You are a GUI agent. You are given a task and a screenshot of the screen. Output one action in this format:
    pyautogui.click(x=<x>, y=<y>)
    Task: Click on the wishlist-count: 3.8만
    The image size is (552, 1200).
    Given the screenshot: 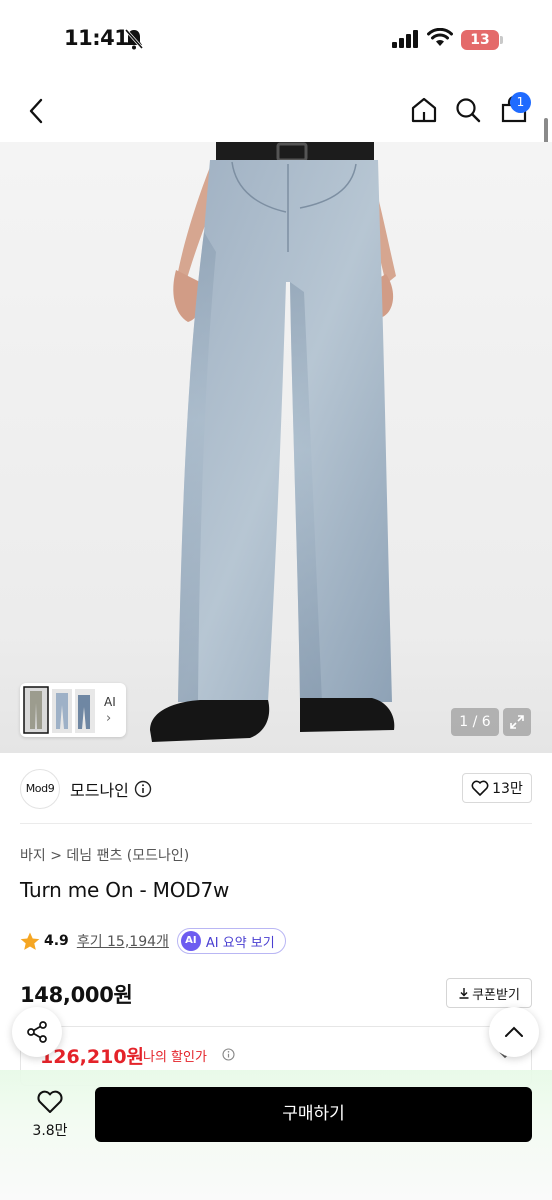 What is the action you would take?
    pyautogui.click(x=50, y=1131)
    